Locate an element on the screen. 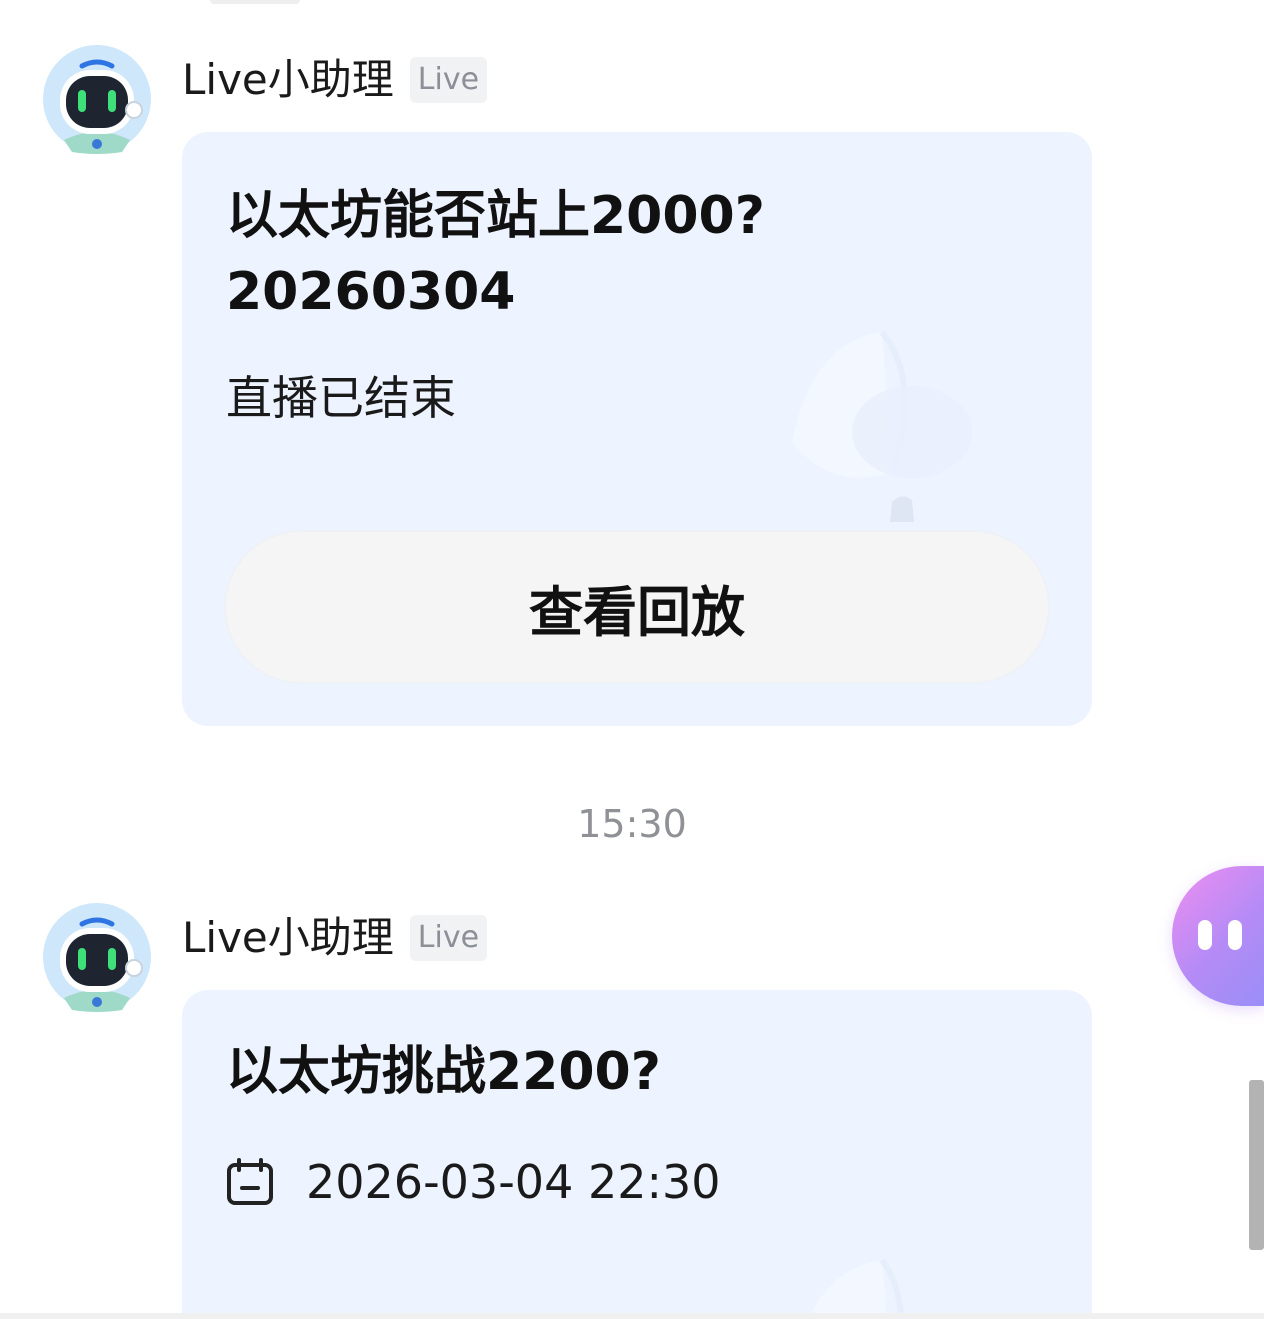 This screenshot has width=1264, height=1319. live-status: 直播已结束 is located at coordinates (341, 398).